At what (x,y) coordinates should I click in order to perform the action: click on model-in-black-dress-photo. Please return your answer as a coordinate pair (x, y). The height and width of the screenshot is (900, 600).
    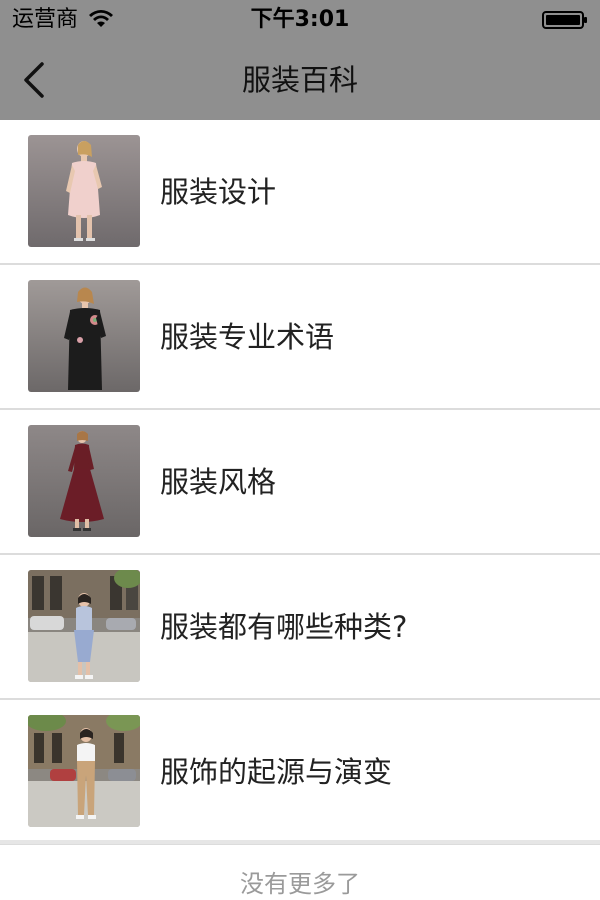
    Looking at the image, I should click on (84, 336).